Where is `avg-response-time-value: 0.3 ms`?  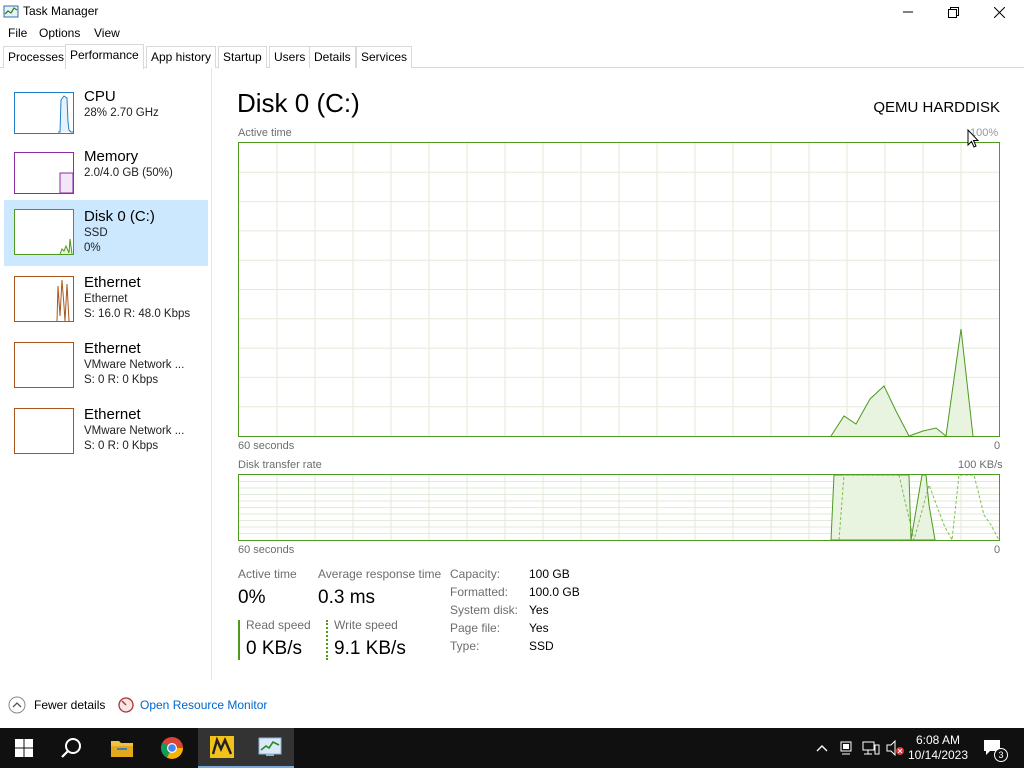 avg-response-time-value: 0.3 ms is located at coordinates (347, 597).